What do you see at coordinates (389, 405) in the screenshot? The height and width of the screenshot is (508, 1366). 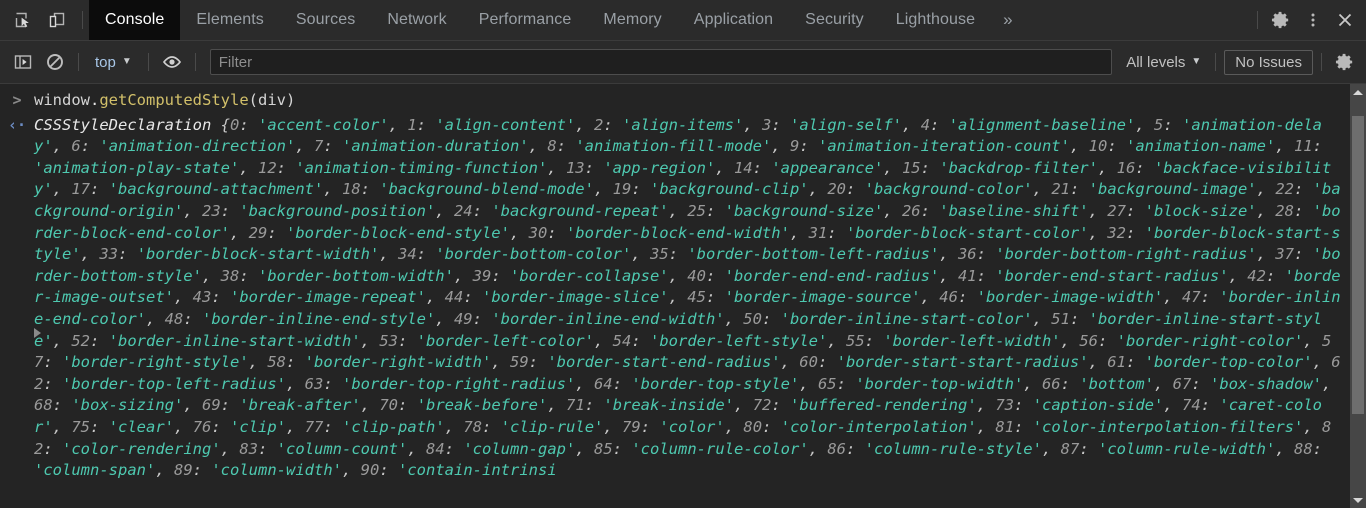 I see `entry-index: 70` at bounding box center [389, 405].